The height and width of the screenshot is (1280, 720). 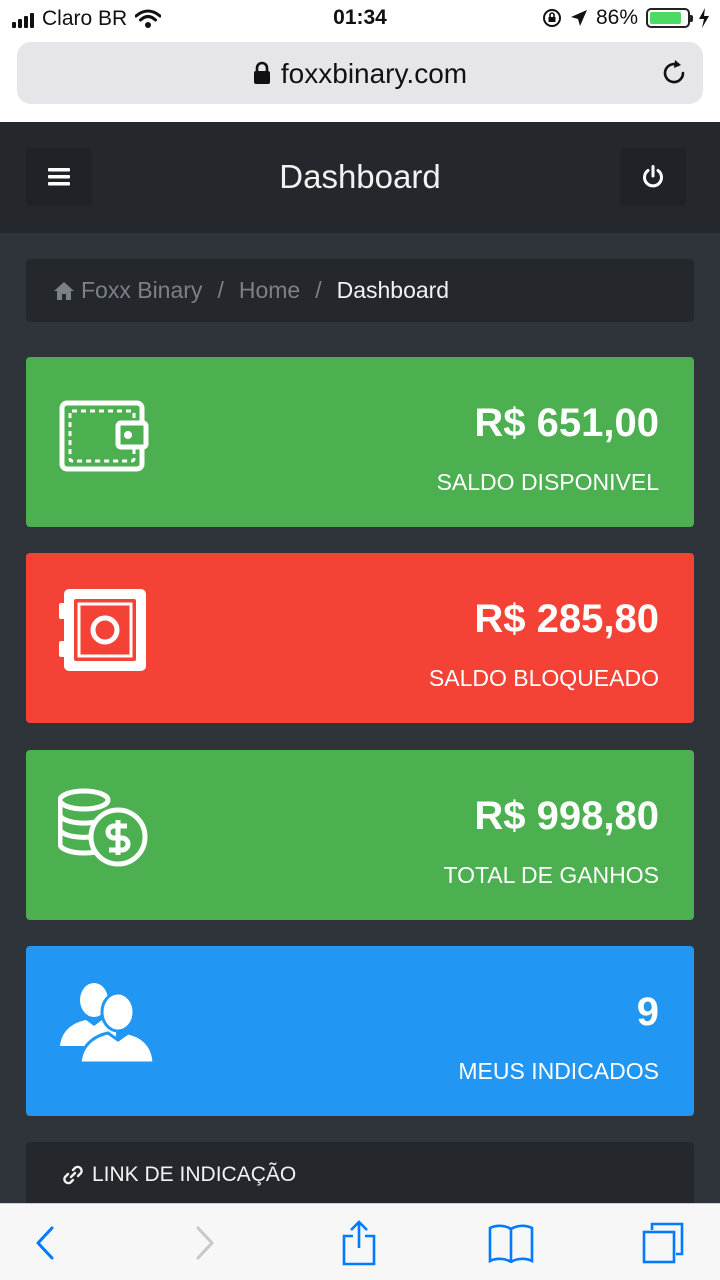 What do you see at coordinates (261, 72) in the screenshot?
I see `lock-icon` at bounding box center [261, 72].